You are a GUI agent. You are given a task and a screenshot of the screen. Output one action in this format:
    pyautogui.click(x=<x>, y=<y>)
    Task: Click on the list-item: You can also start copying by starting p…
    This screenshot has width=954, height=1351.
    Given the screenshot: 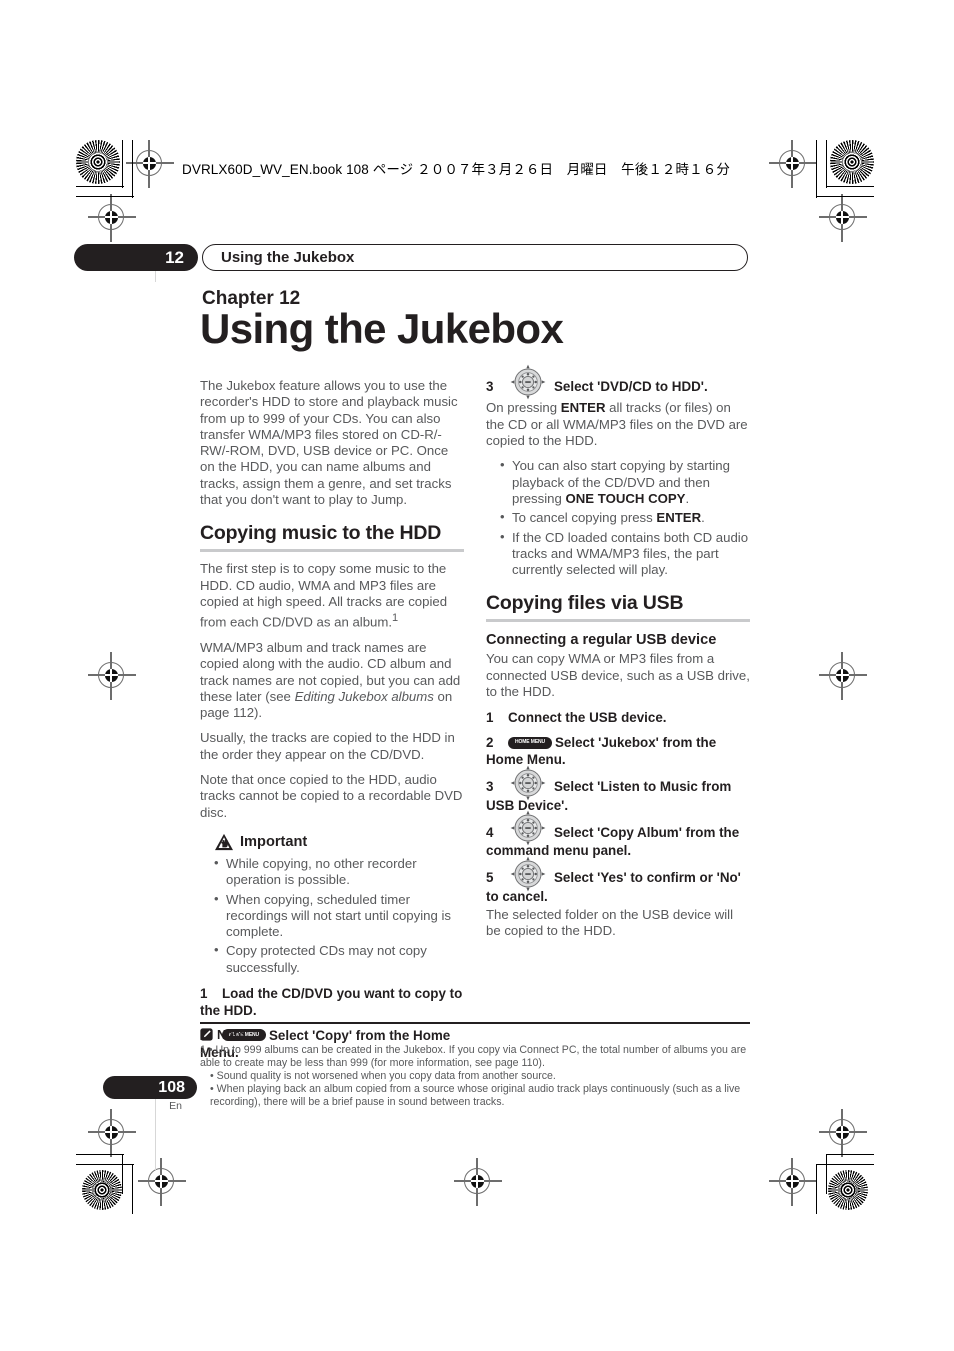 What is the action you would take?
    pyautogui.click(x=625, y=482)
    